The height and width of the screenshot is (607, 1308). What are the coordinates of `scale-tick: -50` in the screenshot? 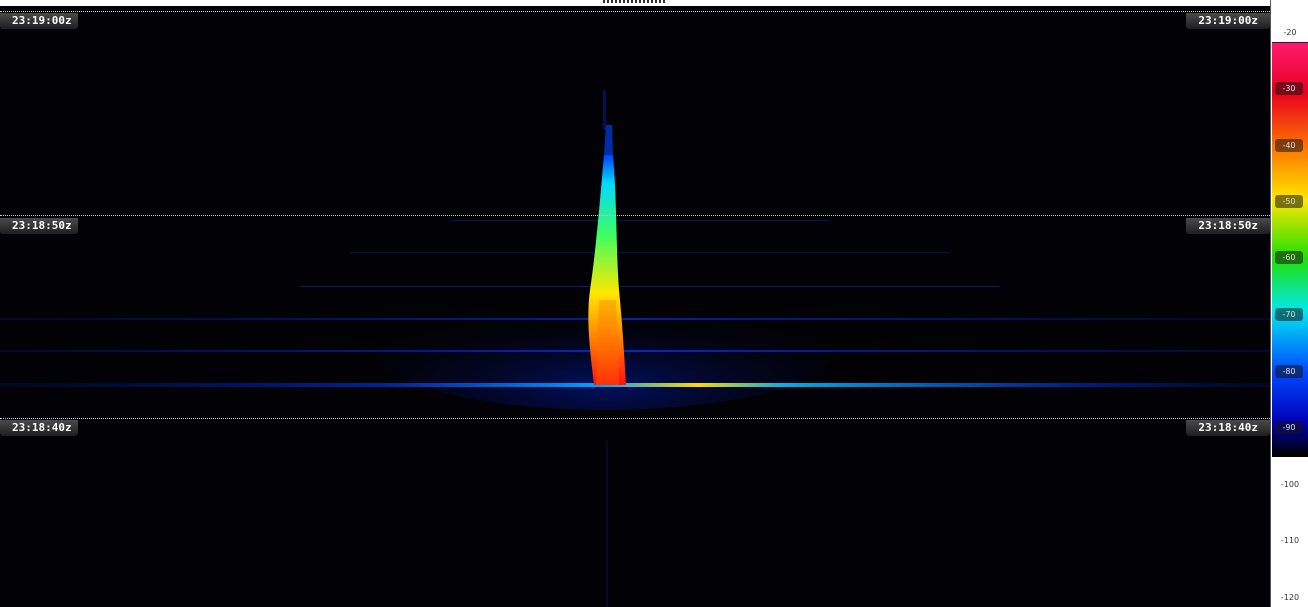 It's located at (1289, 201).